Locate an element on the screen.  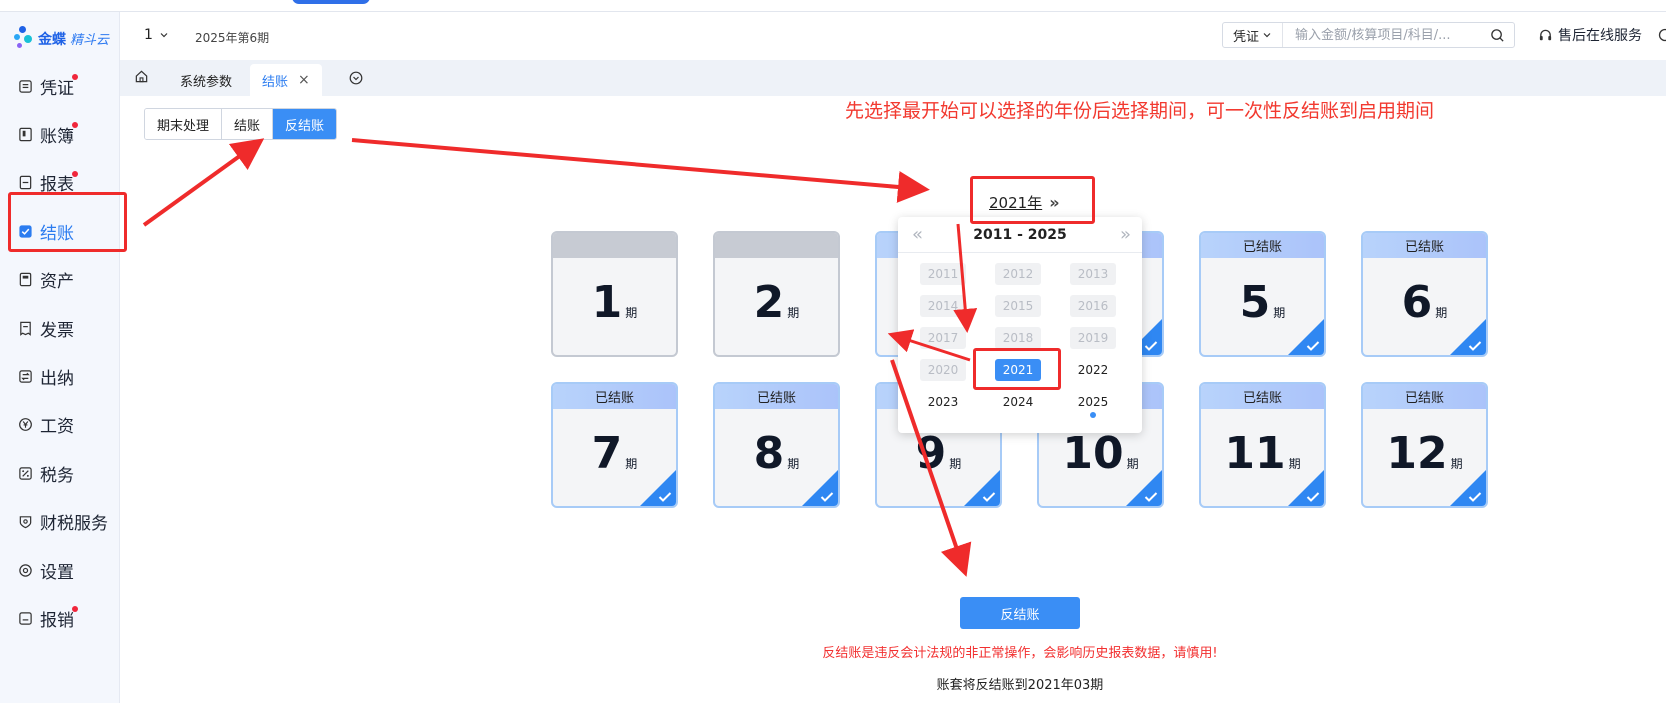
sidebar-item-label: 税务 is located at coordinates (57, 475).